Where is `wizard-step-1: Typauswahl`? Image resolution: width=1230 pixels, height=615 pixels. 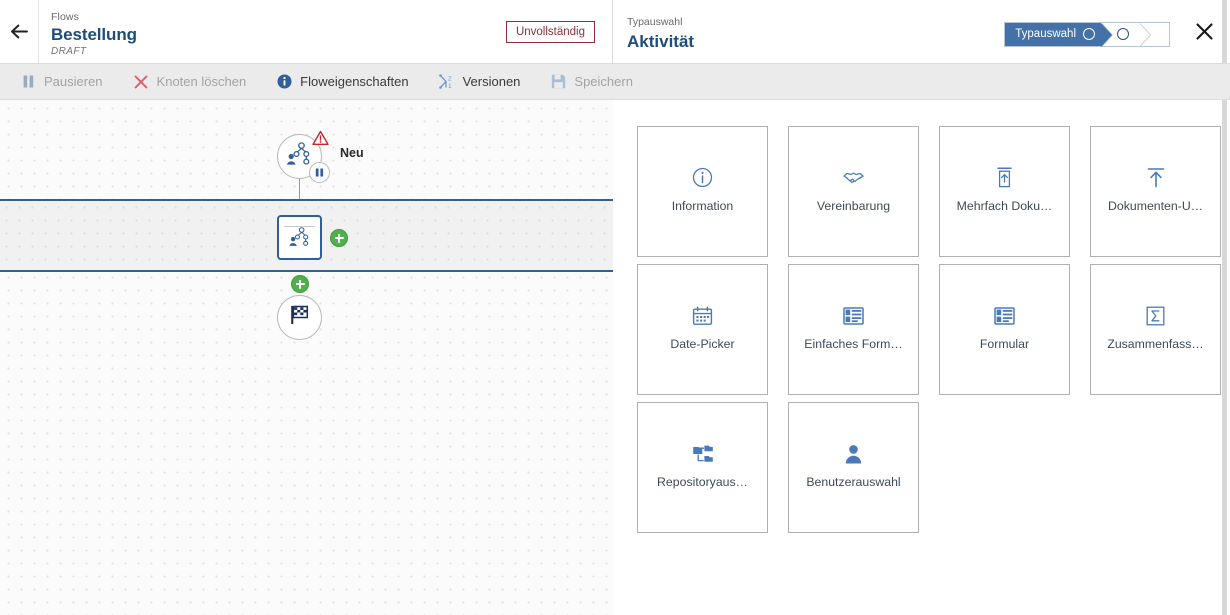 wizard-step-1: Typauswahl is located at coordinates (1059, 34).